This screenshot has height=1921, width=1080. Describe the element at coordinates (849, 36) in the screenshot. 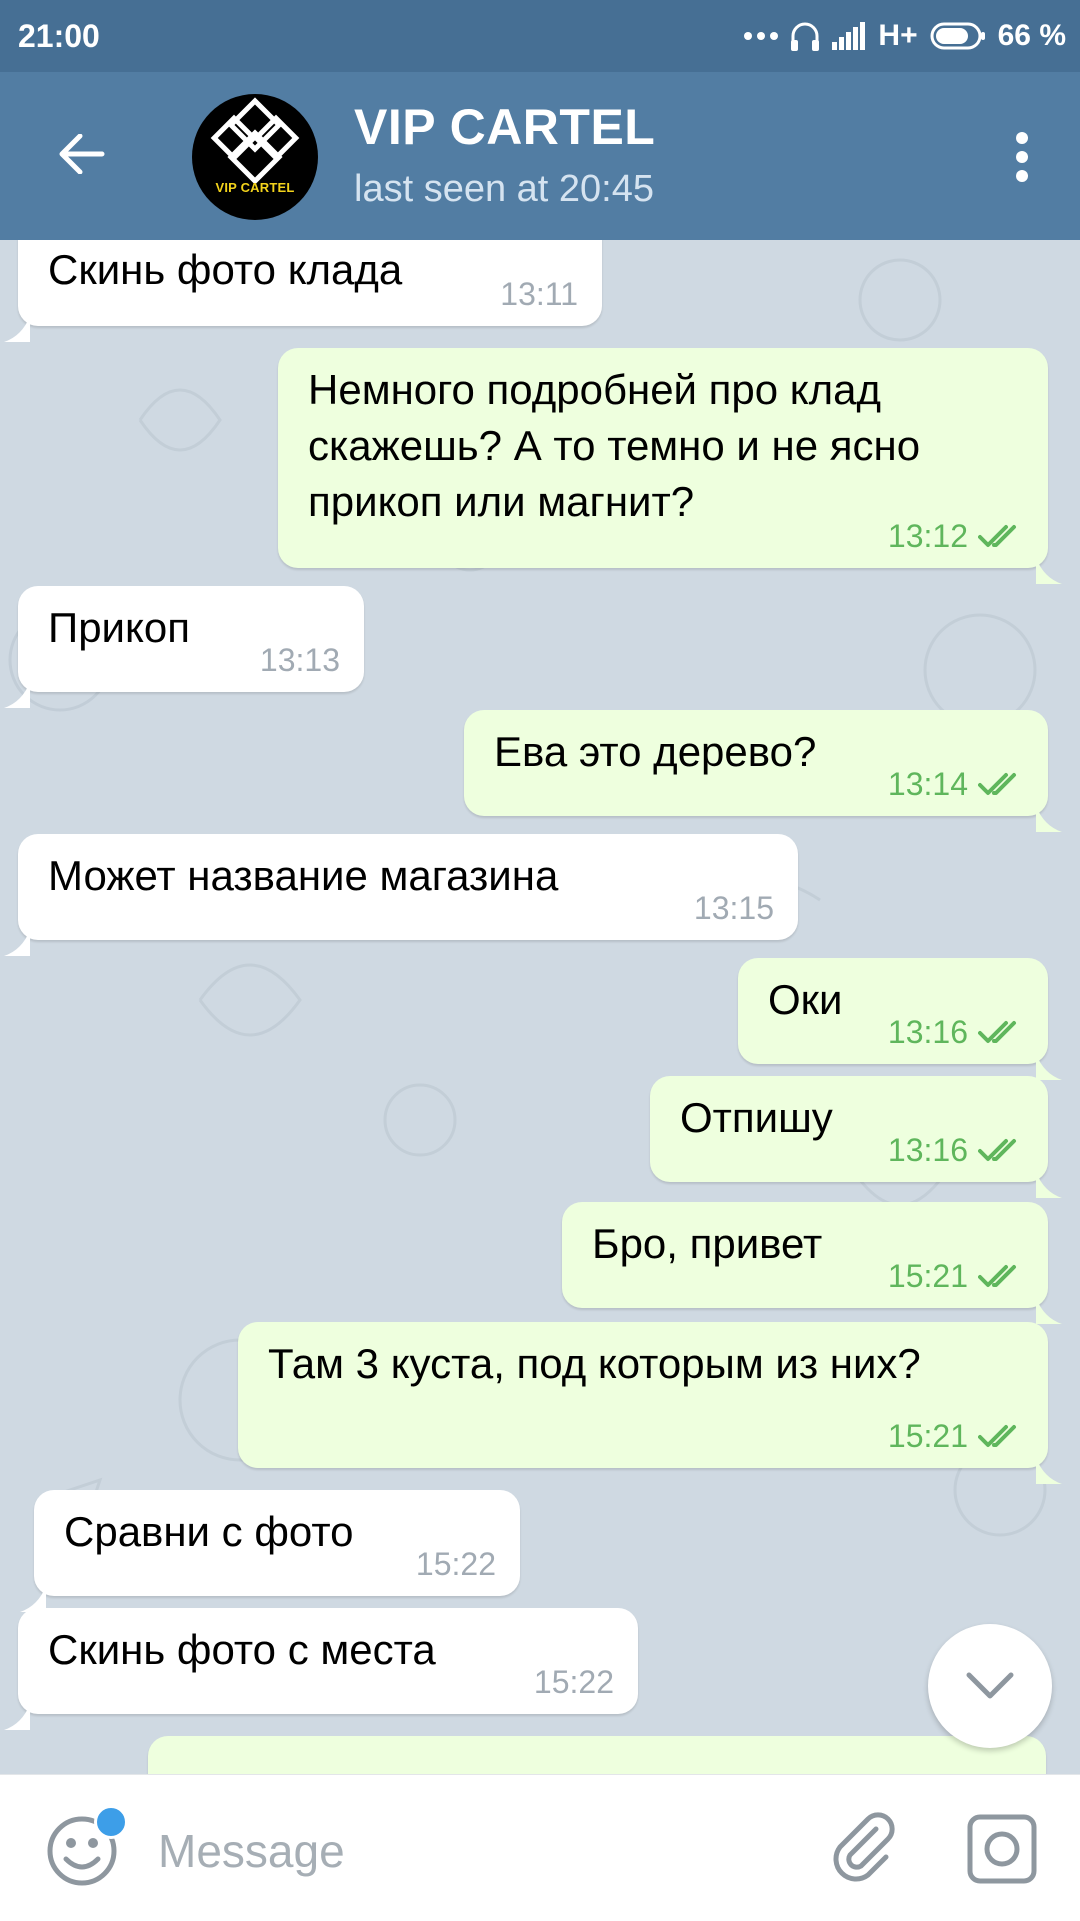

I see `signal-icon` at that location.